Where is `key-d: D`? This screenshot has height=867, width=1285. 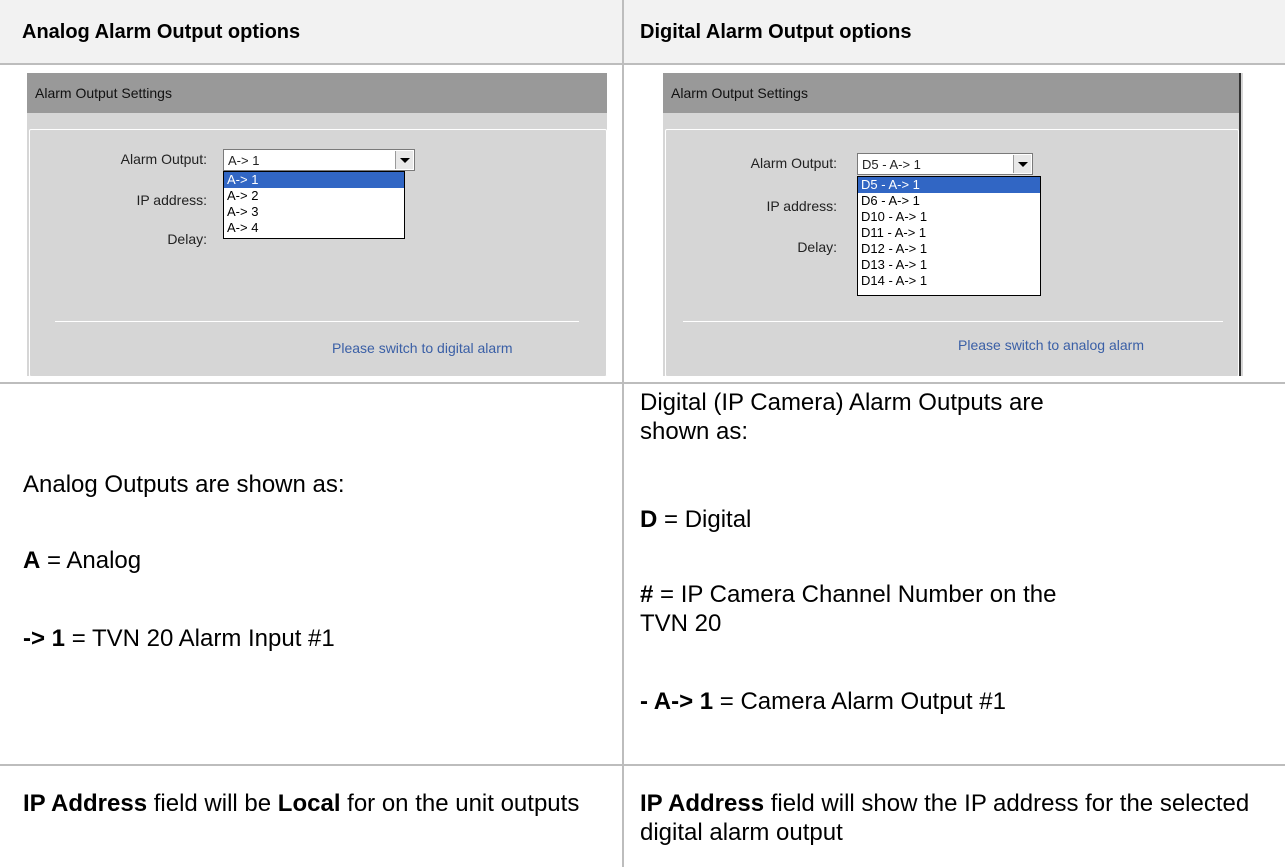
key-d: D is located at coordinates (649, 519).